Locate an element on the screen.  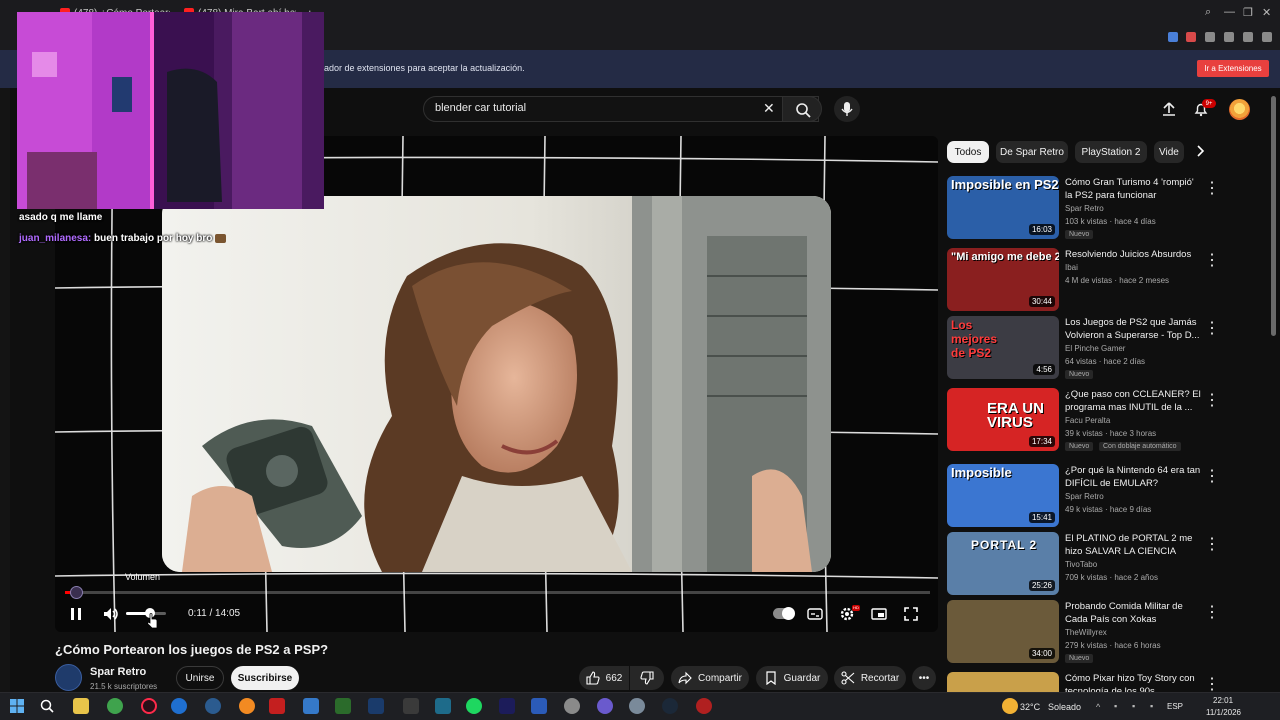
thumbnail: ERA UN VIRUS 17:34 is located at coordinates (1003, 419).